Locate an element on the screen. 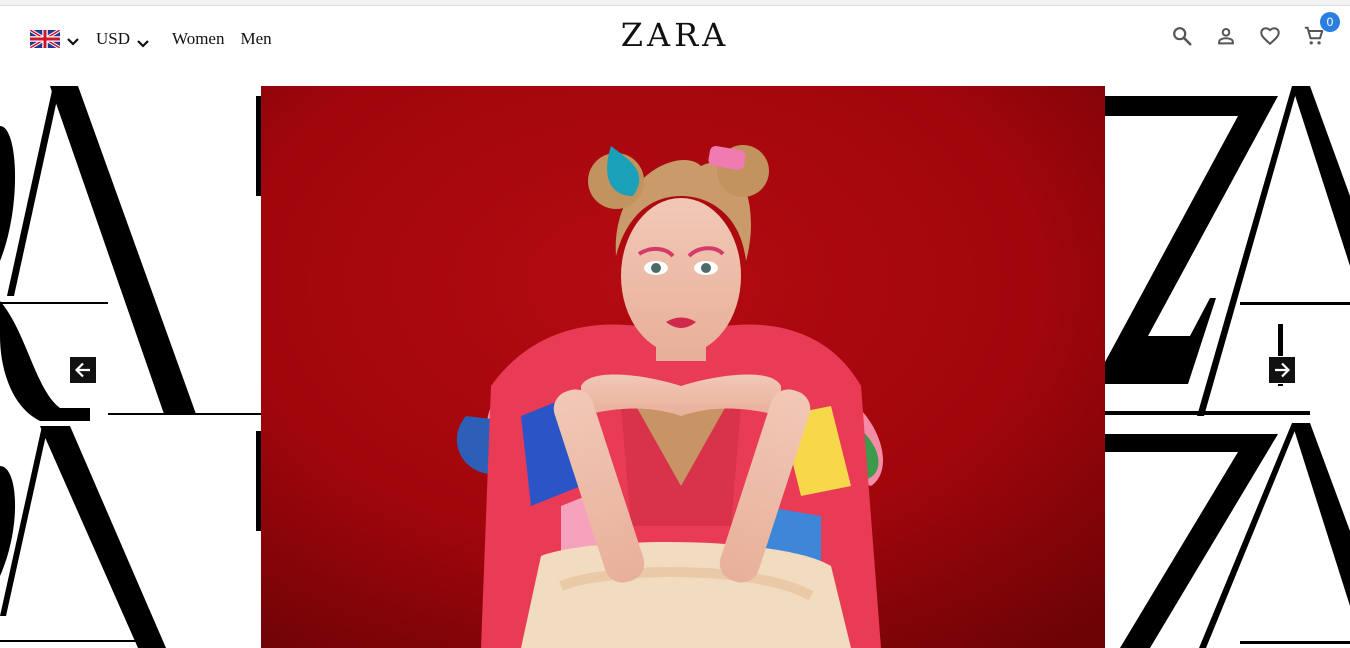  heart-icon is located at coordinates (1270, 36).